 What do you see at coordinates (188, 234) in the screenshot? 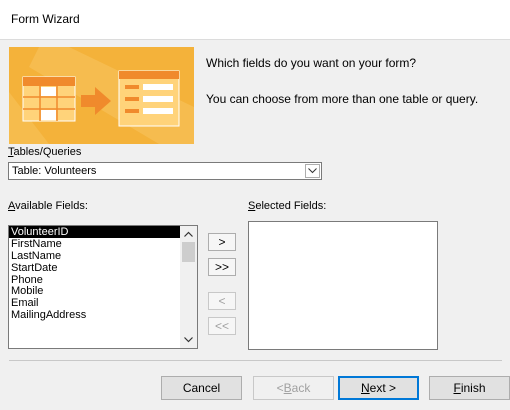
I see `scroll-up-icon` at bounding box center [188, 234].